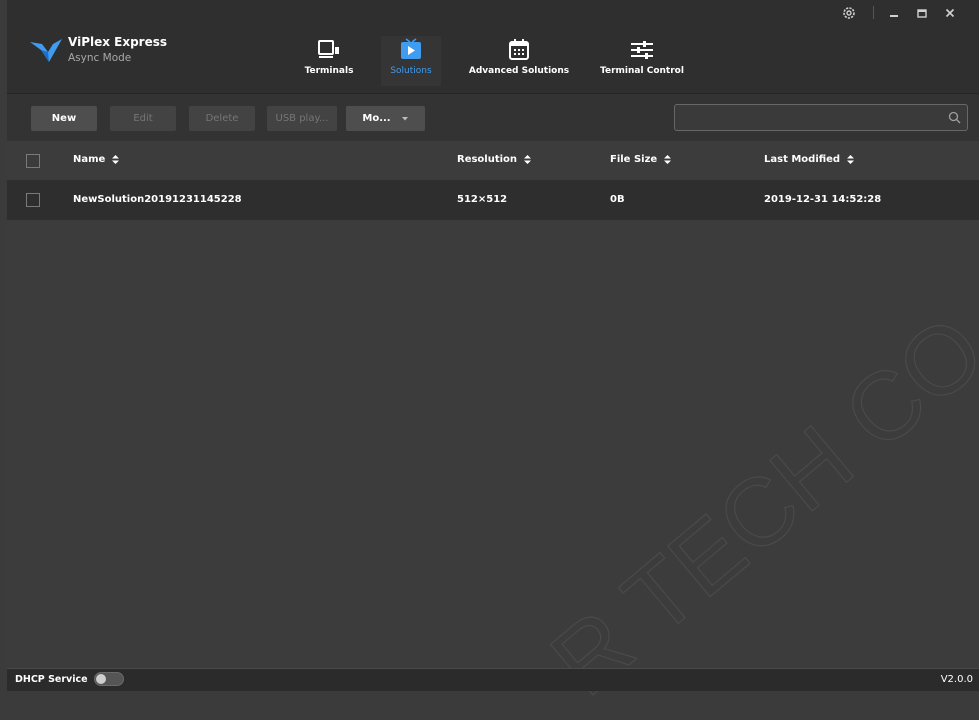 The width and height of the screenshot is (979, 720). What do you see at coordinates (487, 159) in the screenshot?
I see `column-header-resolution-label: Resolution` at bounding box center [487, 159].